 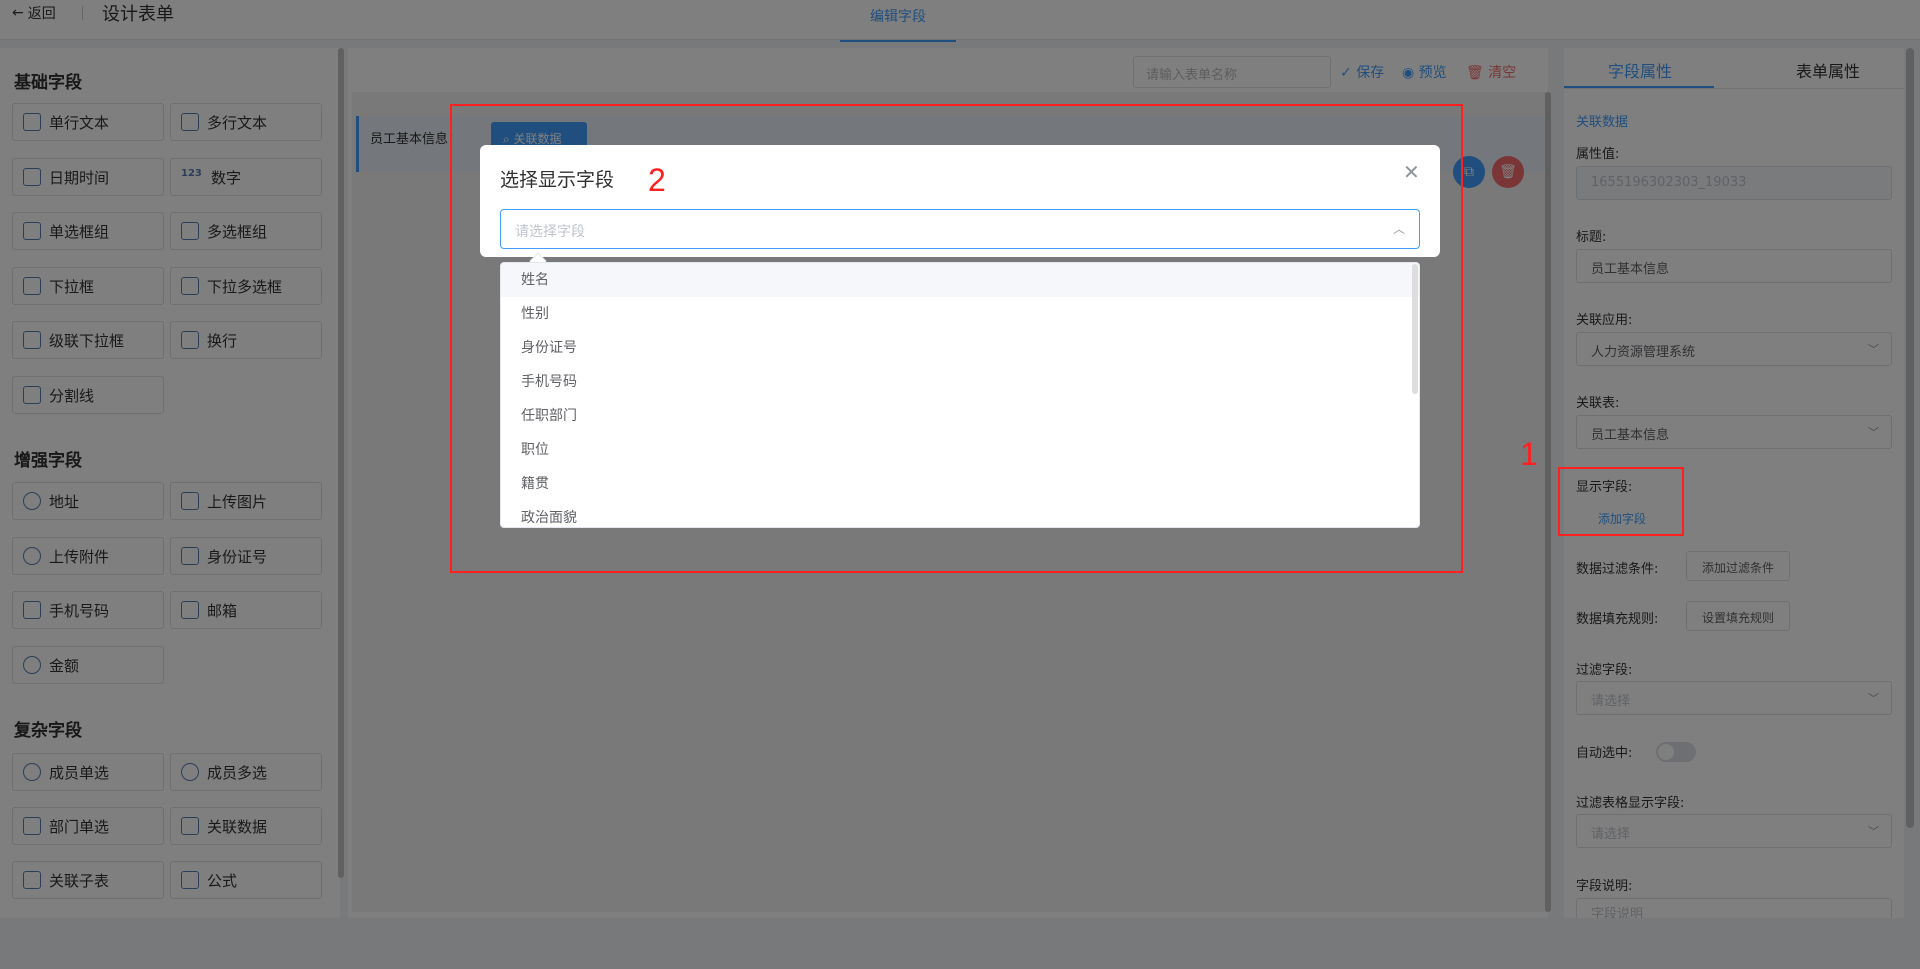 What do you see at coordinates (1529, 454) in the screenshot?
I see `annotation-number-1: 1` at bounding box center [1529, 454].